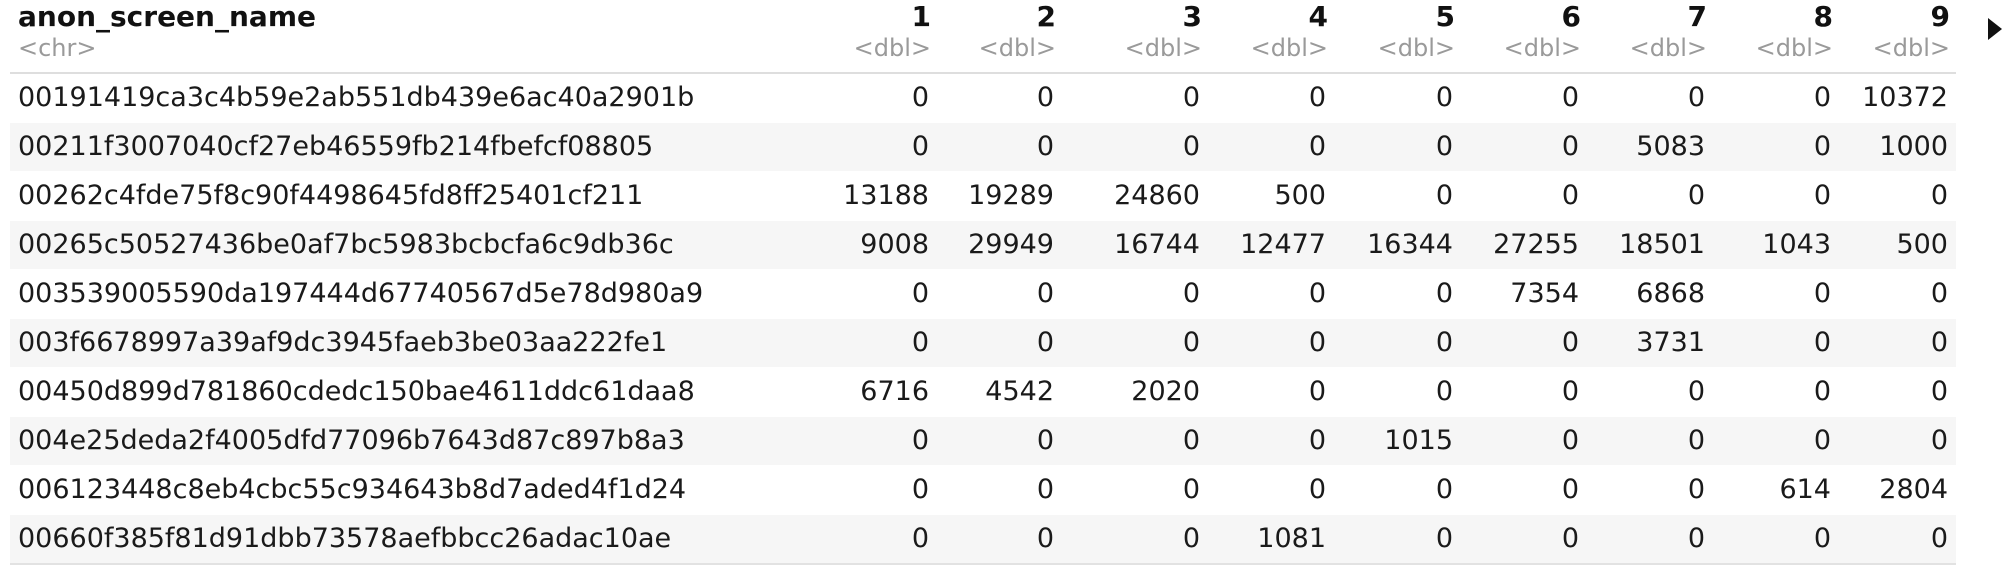 This screenshot has height=578, width=2014. What do you see at coordinates (1046, 16) in the screenshot?
I see `column-name: 2` at bounding box center [1046, 16].